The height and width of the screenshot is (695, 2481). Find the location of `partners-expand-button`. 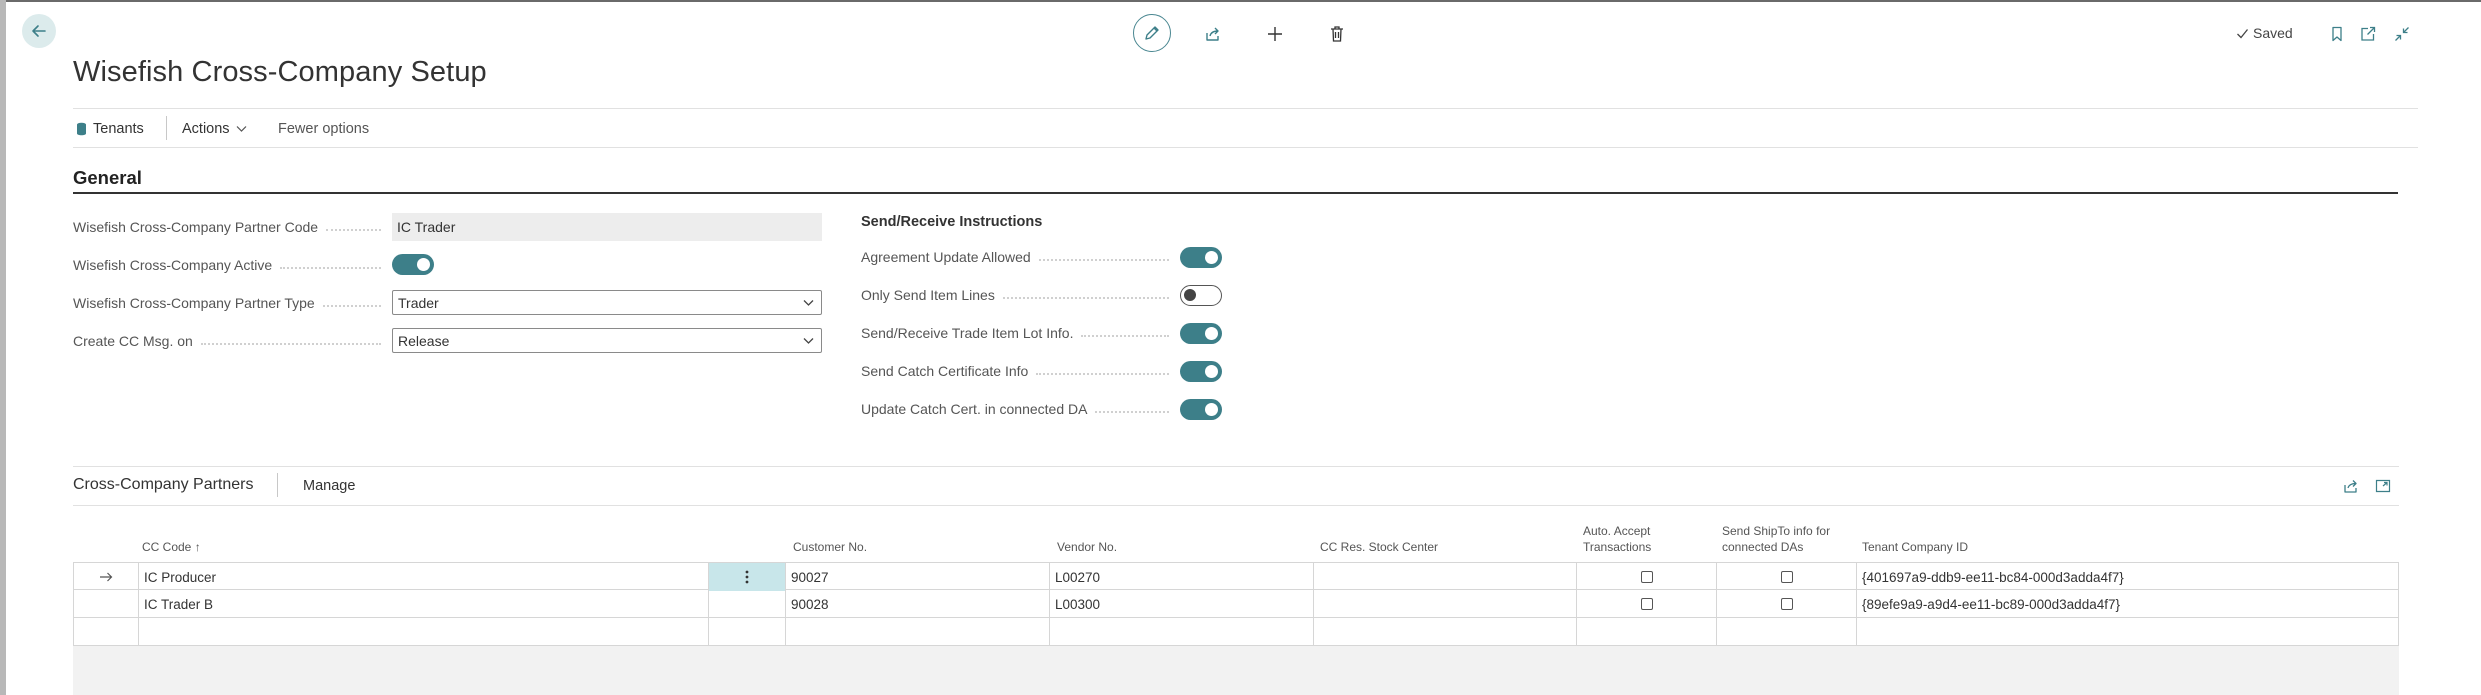

partners-expand-button is located at coordinates (2383, 486).